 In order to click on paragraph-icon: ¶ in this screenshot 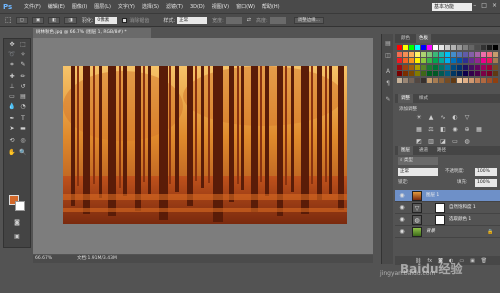, I will do `click(388, 84)`.